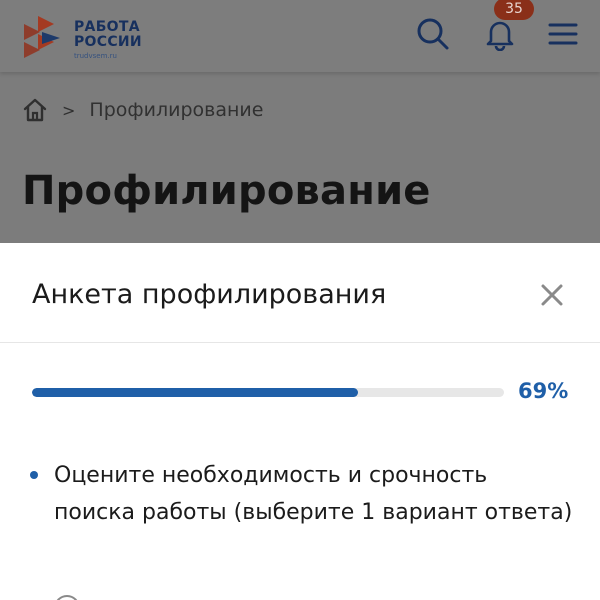  I want to click on close-icon, so click(552, 295).